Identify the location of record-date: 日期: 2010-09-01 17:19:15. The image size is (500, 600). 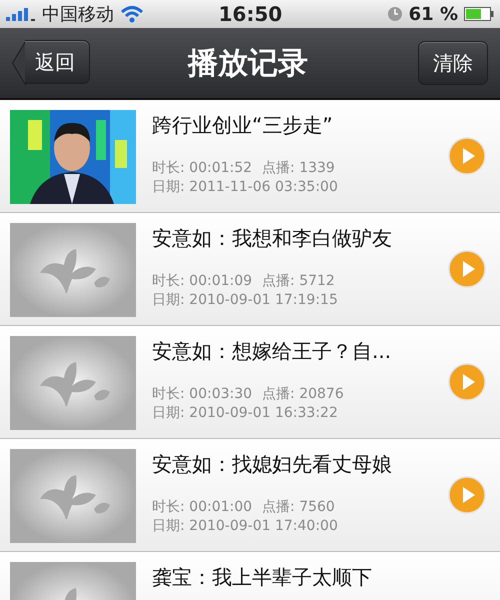
(245, 300).